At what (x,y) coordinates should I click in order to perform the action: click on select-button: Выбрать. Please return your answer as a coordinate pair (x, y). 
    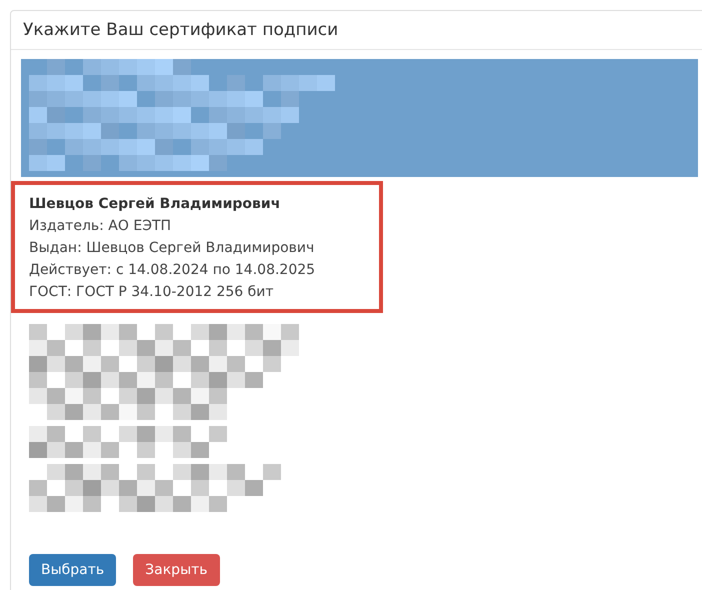
    Looking at the image, I should click on (72, 570).